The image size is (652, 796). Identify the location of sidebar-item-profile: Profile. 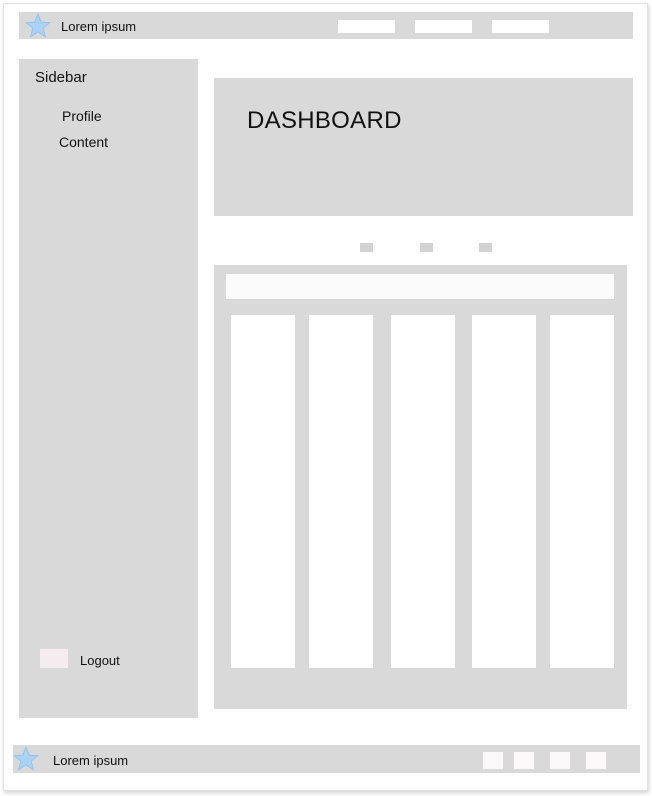
(82, 116).